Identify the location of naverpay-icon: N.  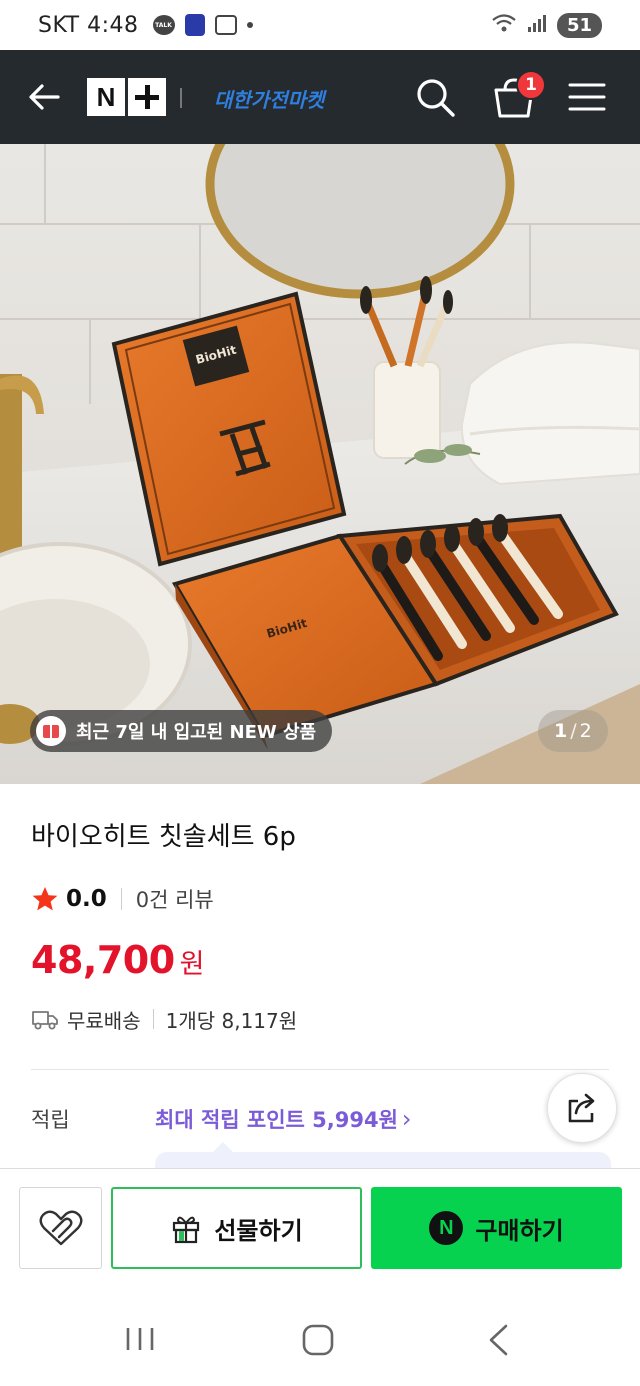
(446, 1228).